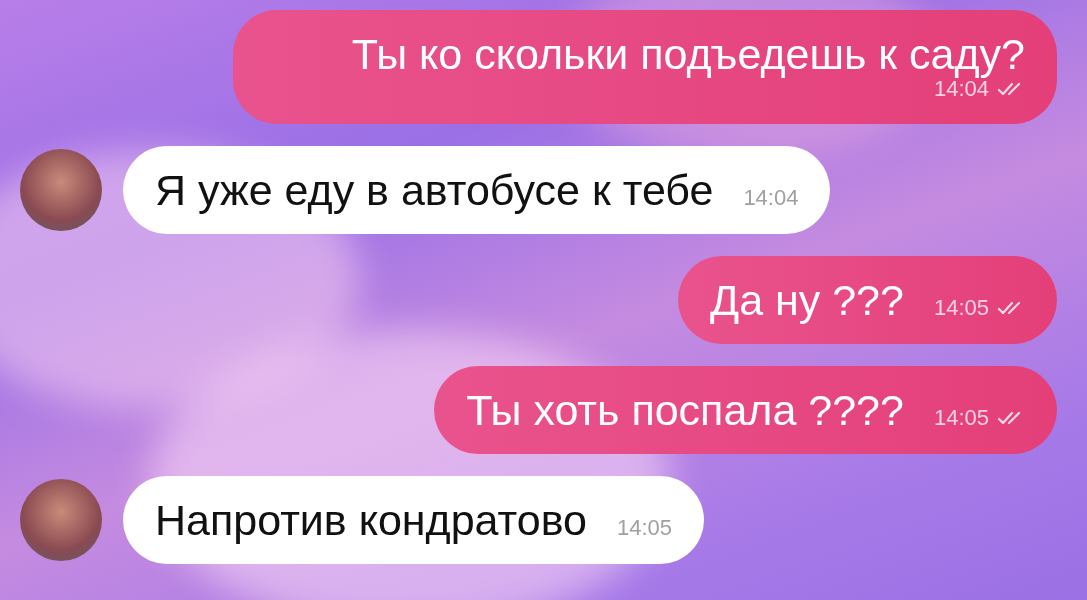  I want to click on message-bubble: Ты ко скольки подъедешь к саду? 14:04, so click(645, 67).